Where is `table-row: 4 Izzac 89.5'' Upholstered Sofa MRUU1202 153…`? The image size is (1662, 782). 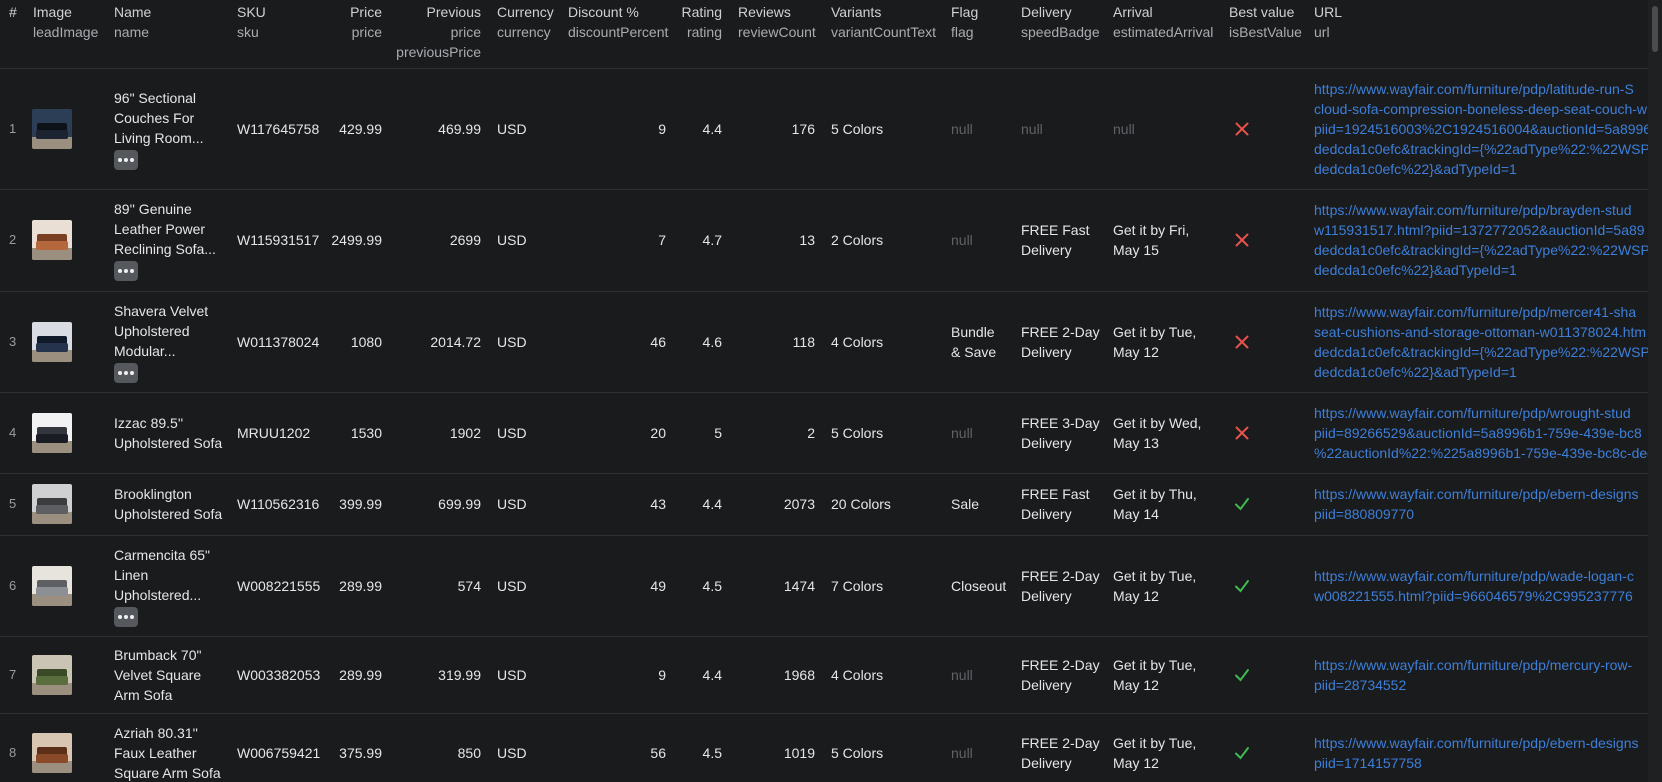
table-row: 4 Izzac 89.5'' Upholstered Sofa MRUU1202 153… is located at coordinates (824, 433).